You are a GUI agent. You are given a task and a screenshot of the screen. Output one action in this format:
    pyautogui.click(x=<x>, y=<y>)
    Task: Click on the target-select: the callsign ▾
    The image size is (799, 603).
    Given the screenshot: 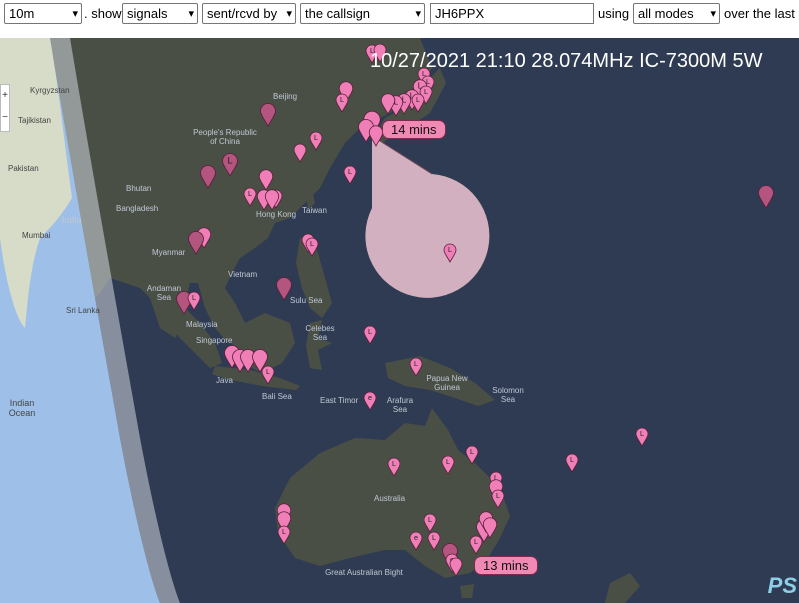 What is the action you would take?
    pyautogui.click(x=362, y=13)
    